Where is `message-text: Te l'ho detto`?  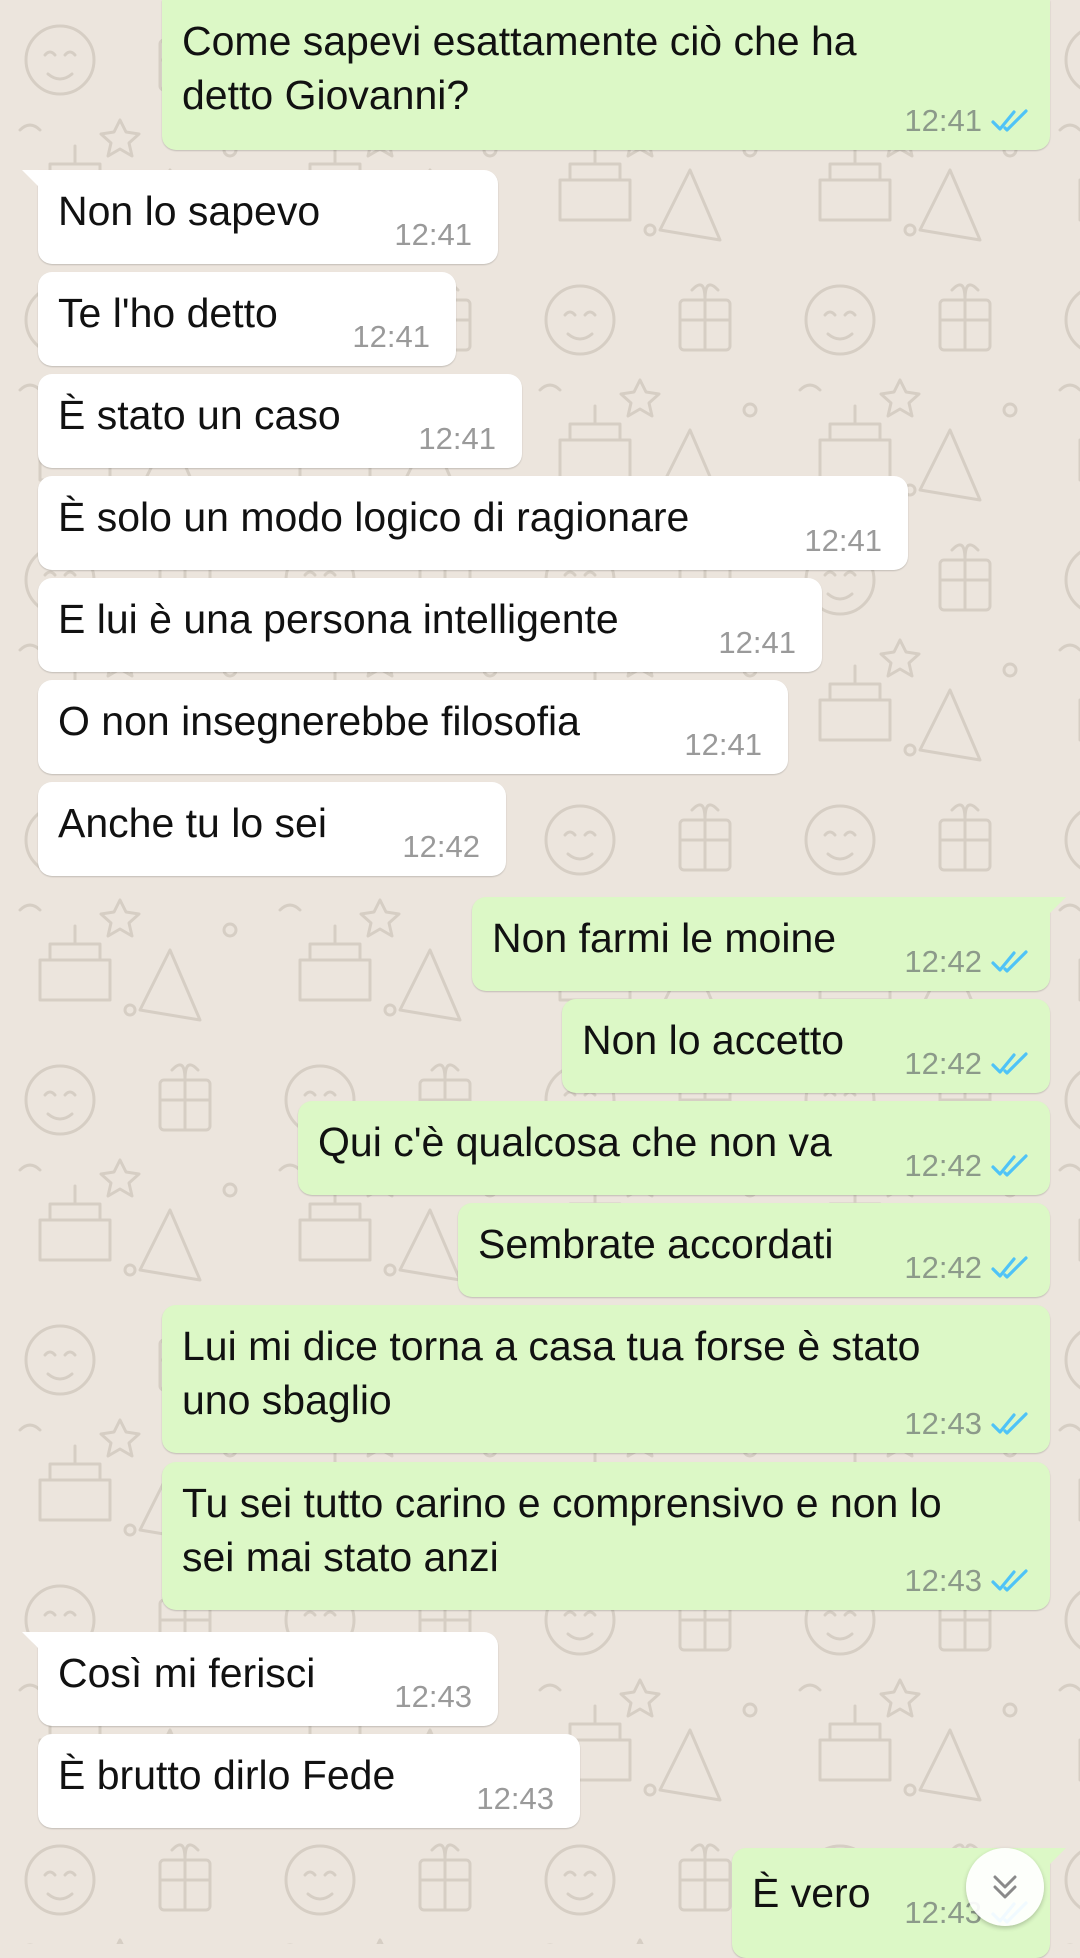 message-text: Te l'ho detto is located at coordinates (168, 313).